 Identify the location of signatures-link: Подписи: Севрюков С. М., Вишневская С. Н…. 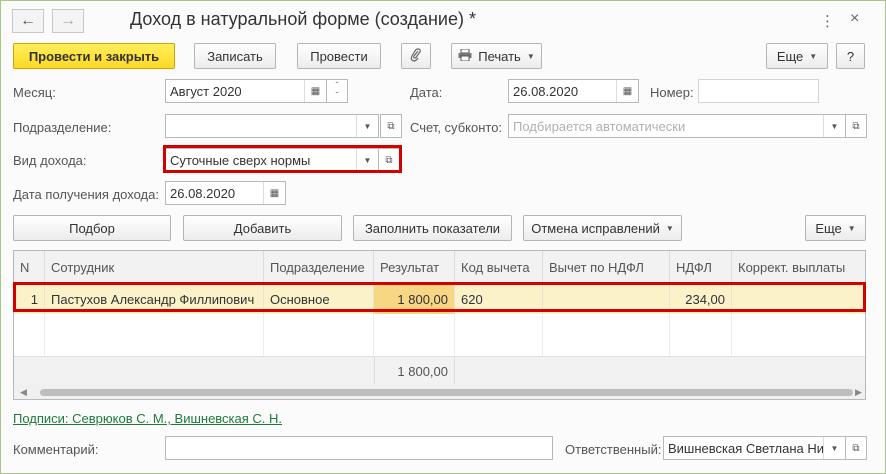
(147, 418).